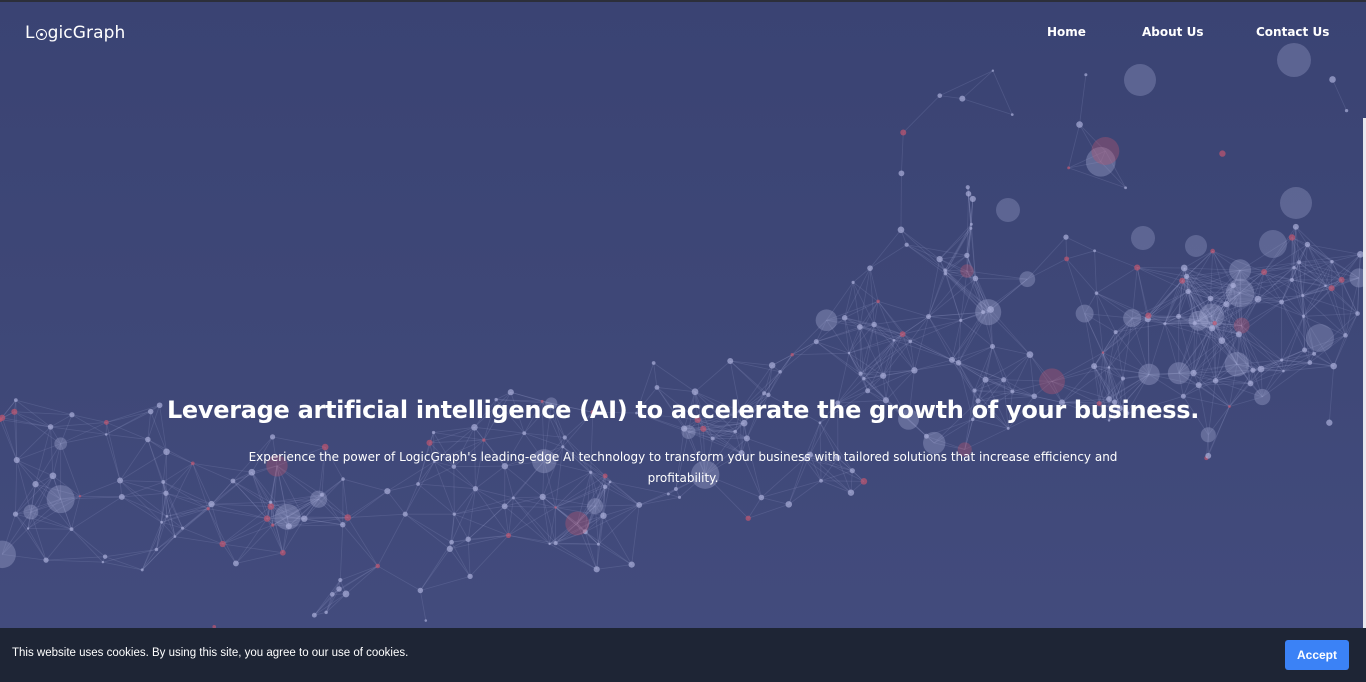 This screenshot has height=682, width=1366. Describe the element at coordinates (86, 33) in the screenshot. I see `logo-text-suffix: gicGraph` at that location.